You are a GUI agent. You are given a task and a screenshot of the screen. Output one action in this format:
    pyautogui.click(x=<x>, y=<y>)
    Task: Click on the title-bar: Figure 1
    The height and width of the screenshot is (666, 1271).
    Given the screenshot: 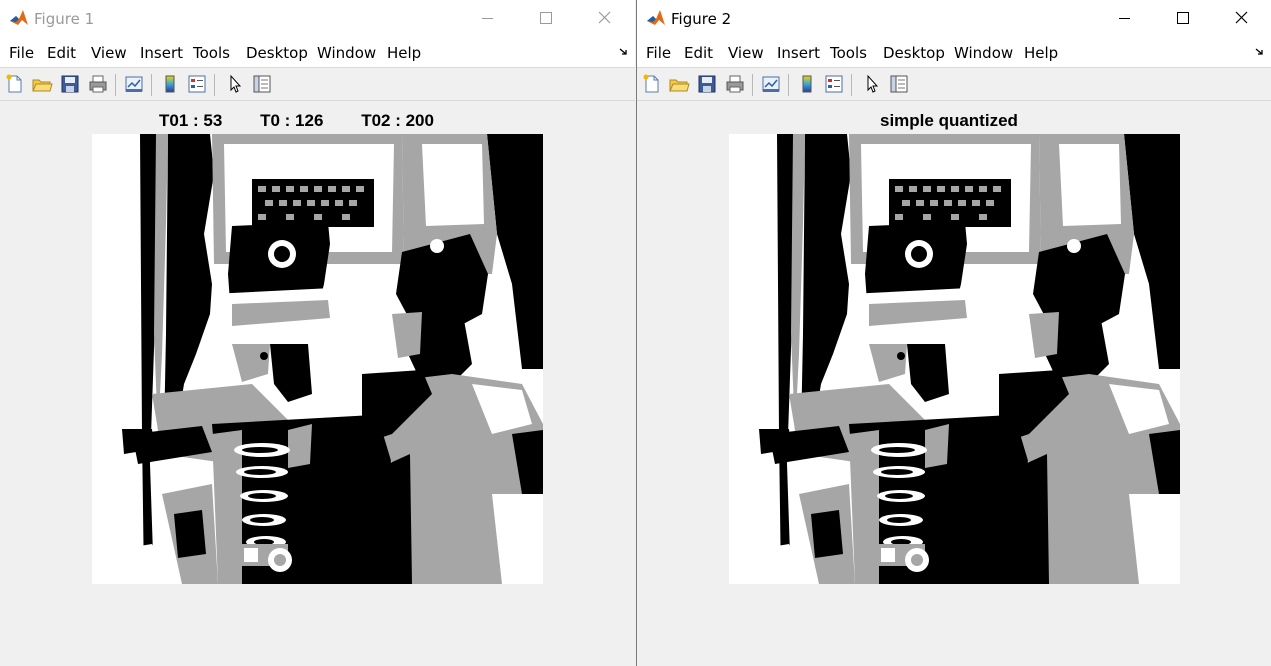 What is the action you would take?
    pyautogui.click(x=317, y=18)
    